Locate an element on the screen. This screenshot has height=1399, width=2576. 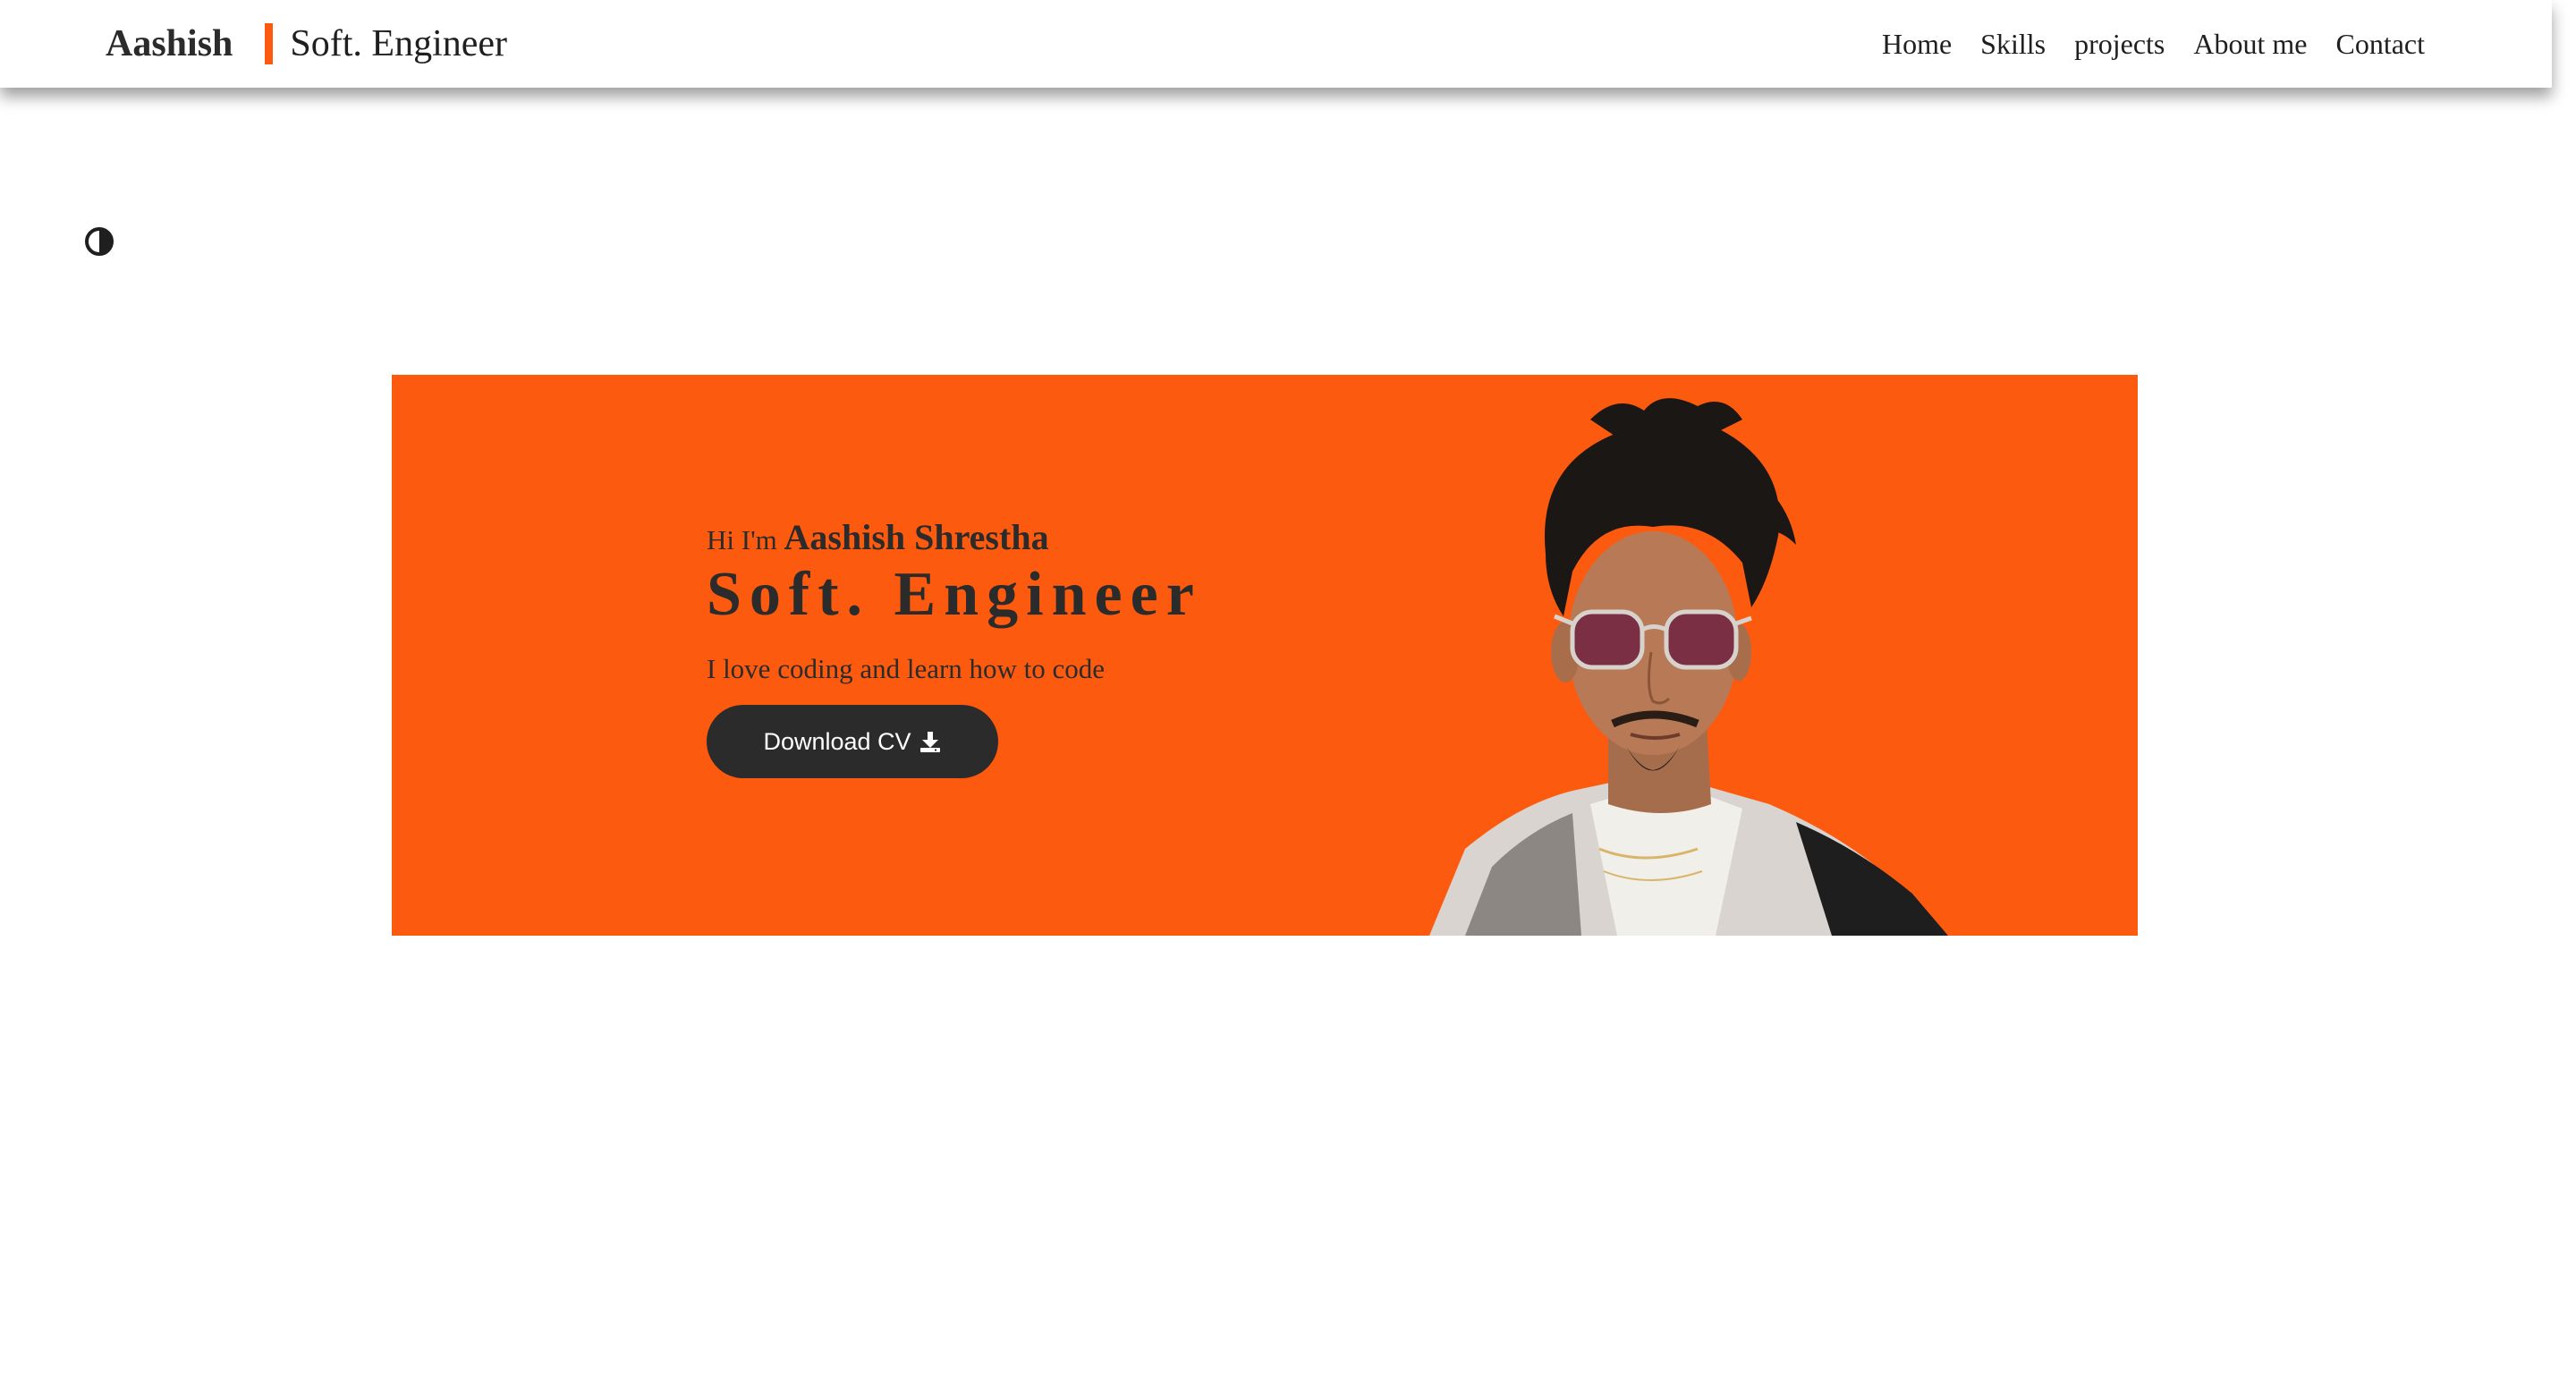
greeting-prefix: Hi I'm is located at coordinates (742, 539).